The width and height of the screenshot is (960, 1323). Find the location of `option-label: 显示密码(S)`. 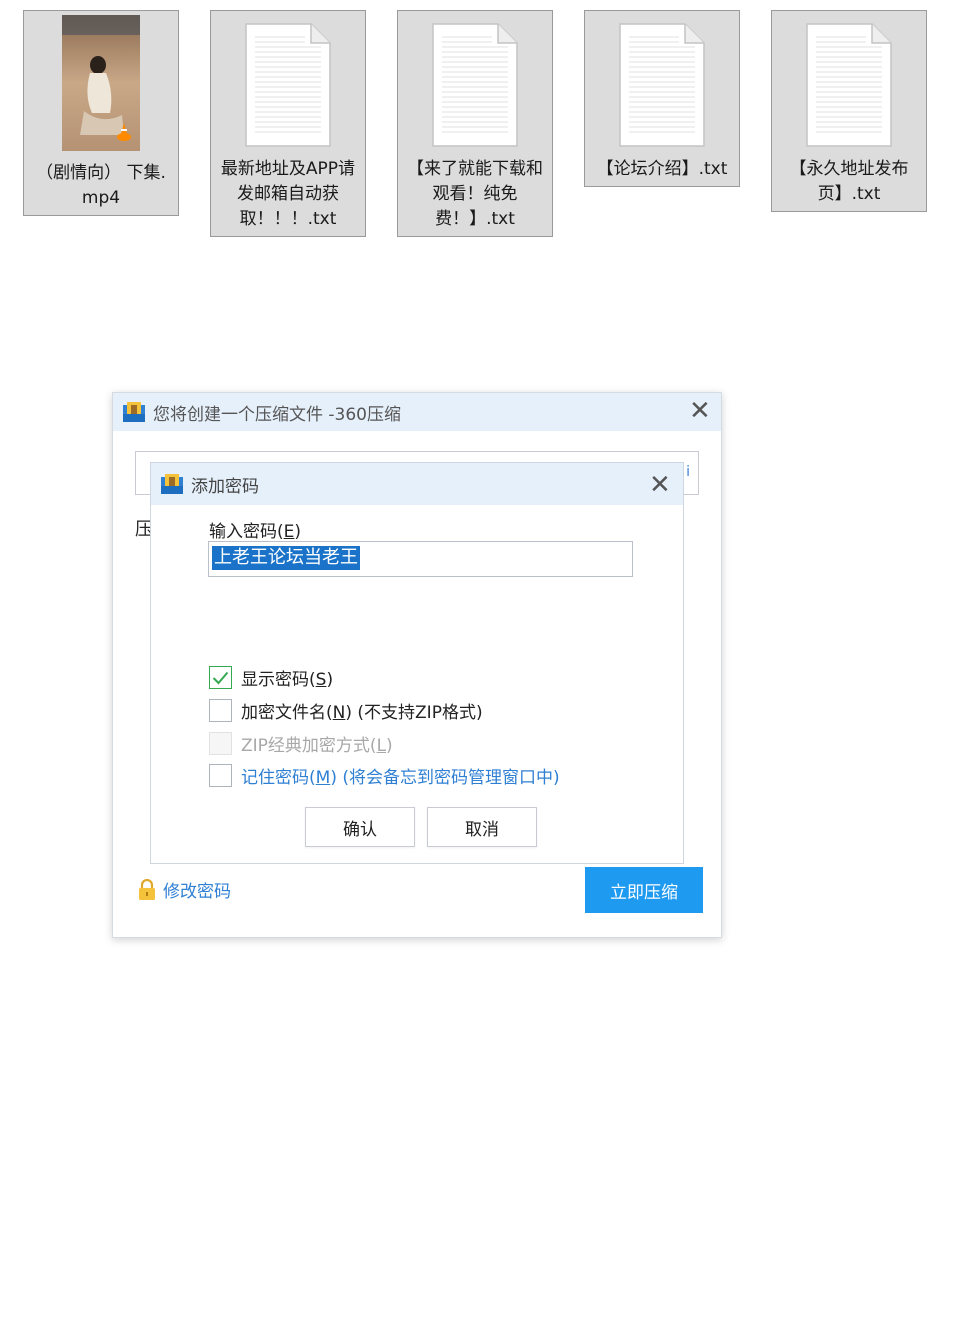

option-label: 显示密码(S) is located at coordinates (287, 680).